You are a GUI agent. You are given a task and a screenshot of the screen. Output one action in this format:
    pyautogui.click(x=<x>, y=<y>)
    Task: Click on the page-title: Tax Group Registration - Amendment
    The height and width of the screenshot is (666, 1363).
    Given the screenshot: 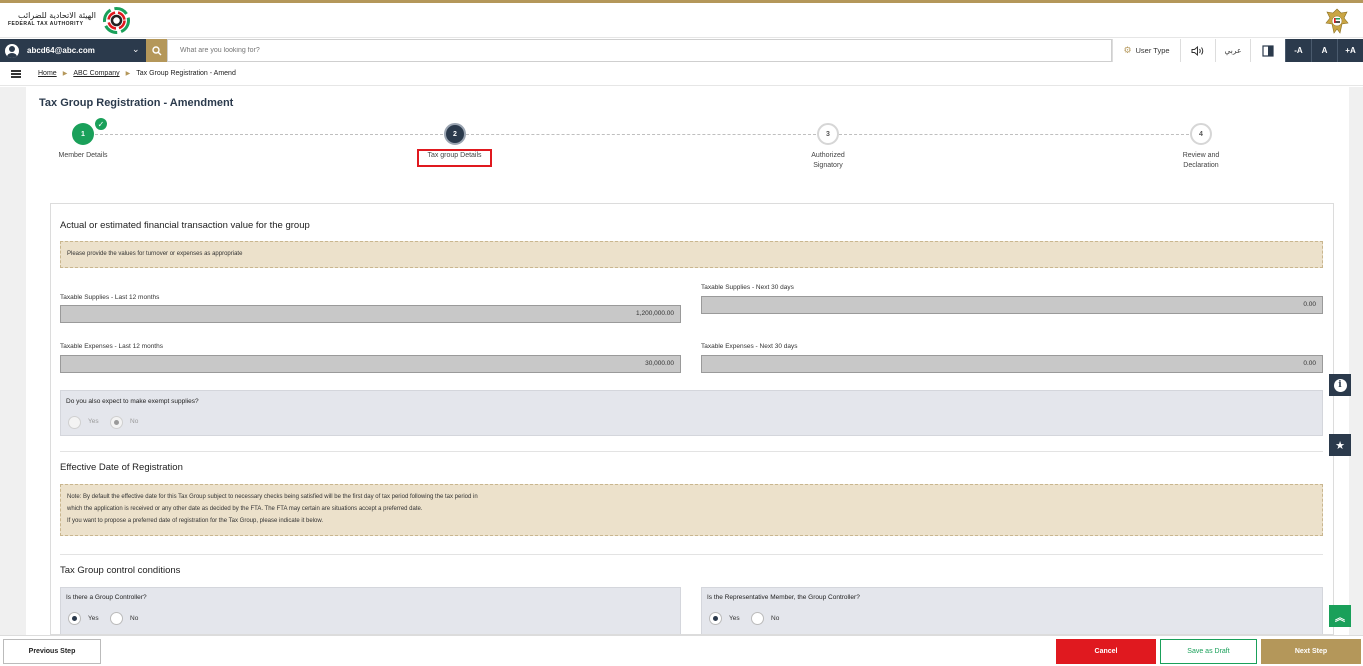 What is the action you would take?
    pyautogui.click(x=136, y=103)
    